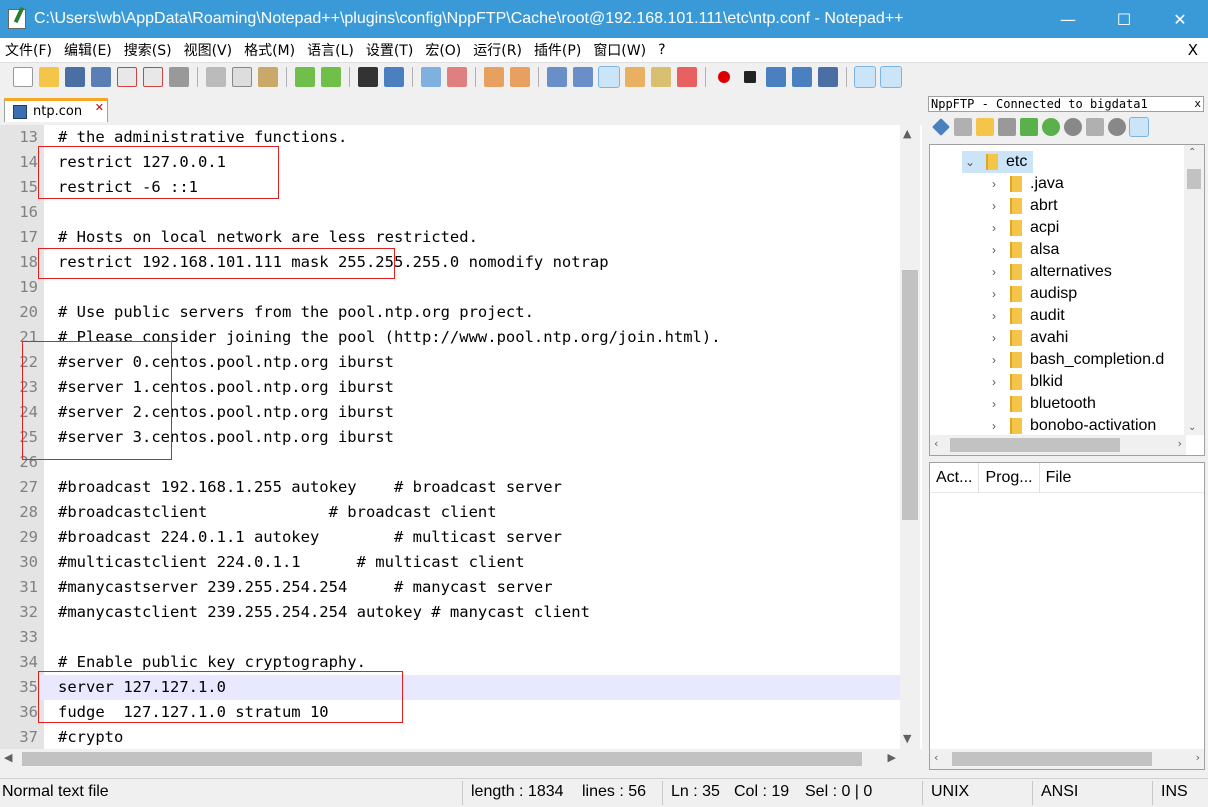 The image size is (1208, 807). What do you see at coordinates (635, 76) in the screenshot?
I see `user-language-icon` at bounding box center [635, 76].